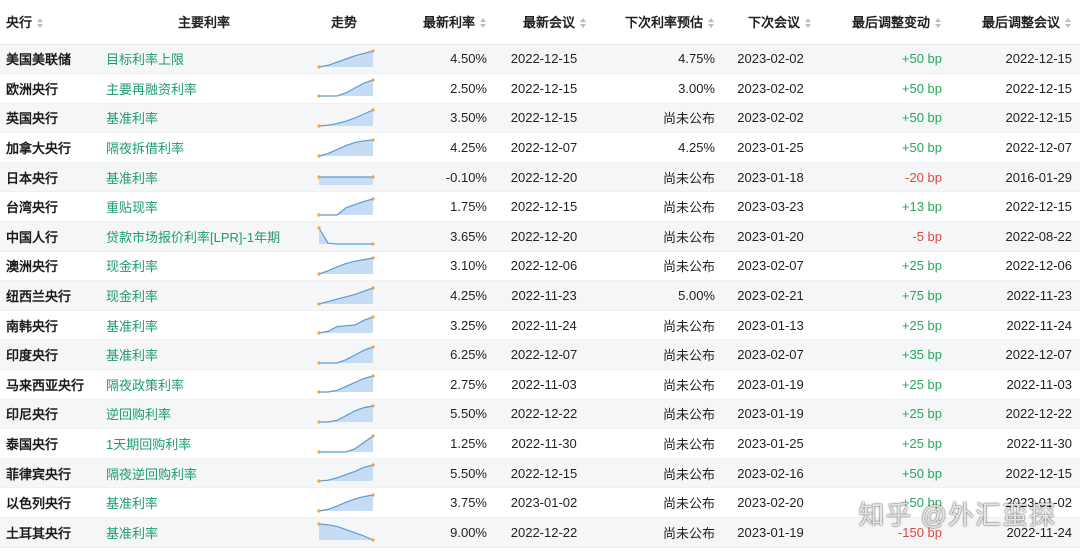 This screenshot has width=1080, height=552. What do you see at coordinates (205, 443) in the screenshot?
I see `cell-rate-name: 1天期回购利率` at bounding box center [205, 443].